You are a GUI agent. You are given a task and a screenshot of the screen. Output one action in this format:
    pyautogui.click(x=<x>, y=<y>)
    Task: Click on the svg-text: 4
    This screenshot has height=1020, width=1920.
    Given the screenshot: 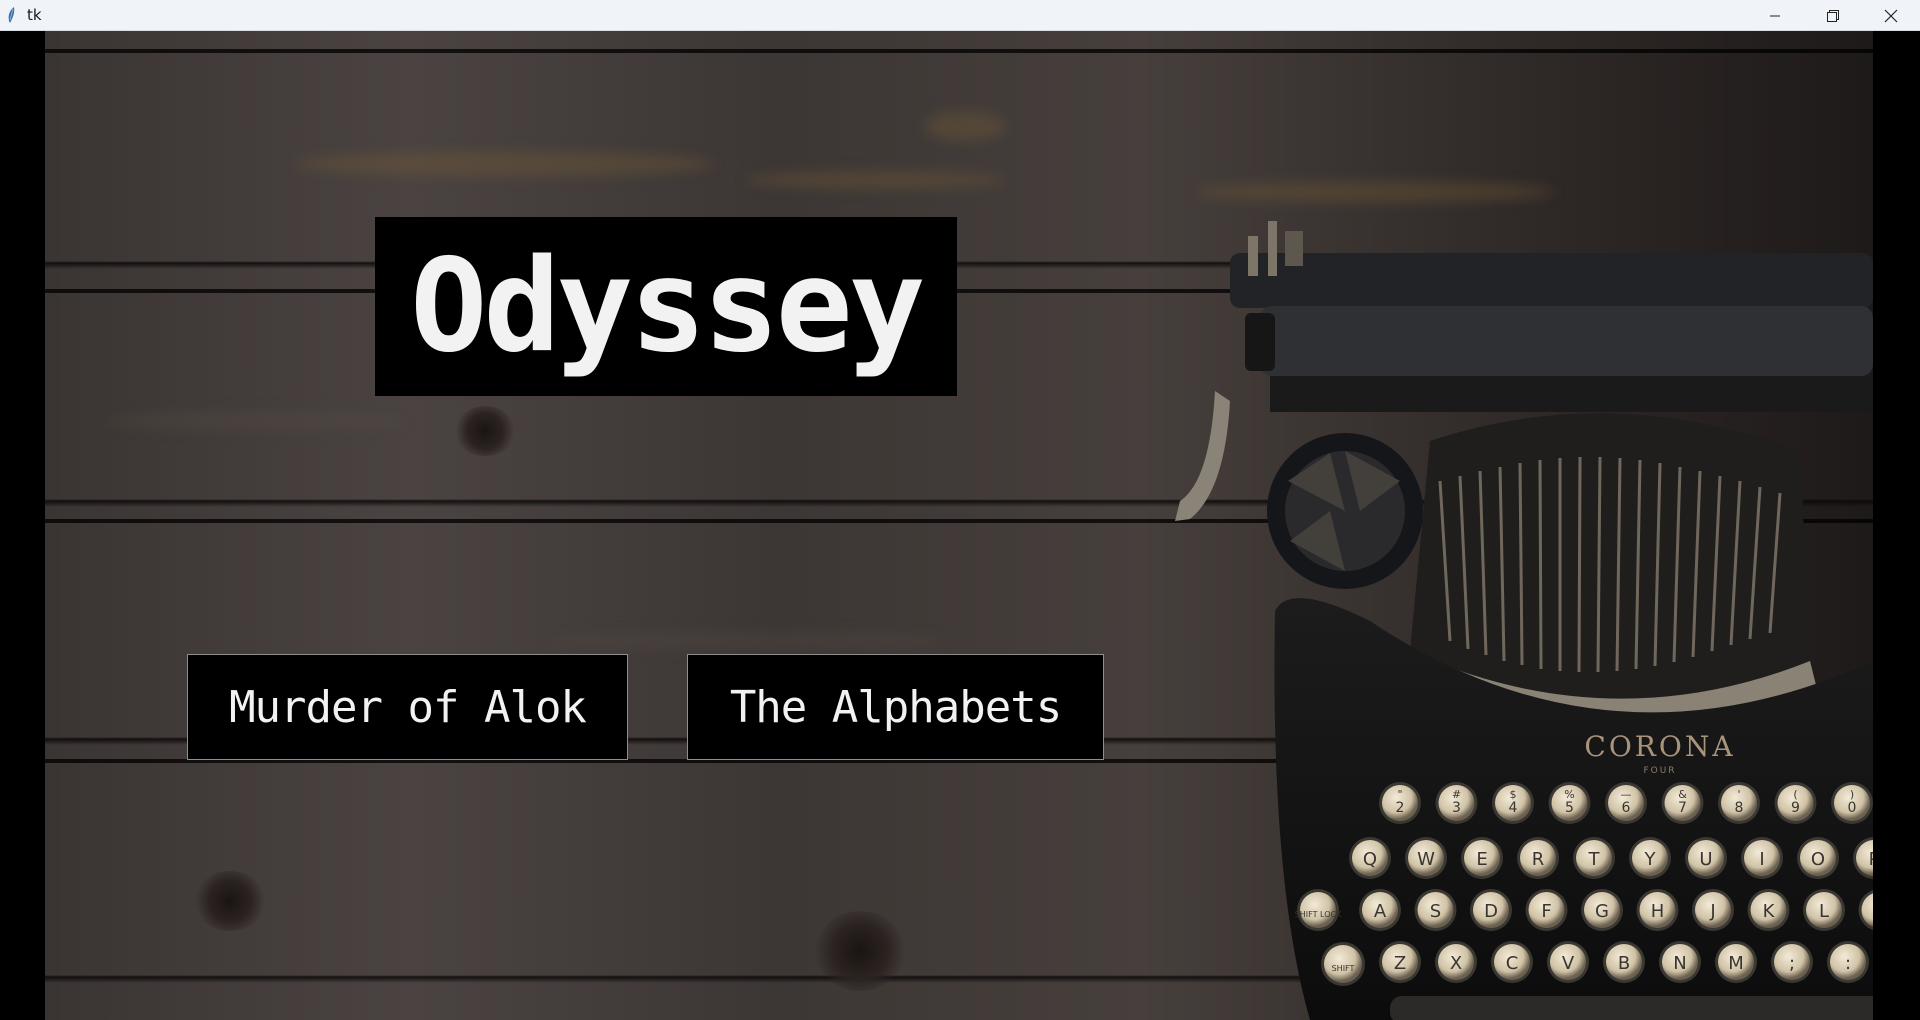 What is the action you would take?
    pyautogui.click(x=1513, y=808)
    